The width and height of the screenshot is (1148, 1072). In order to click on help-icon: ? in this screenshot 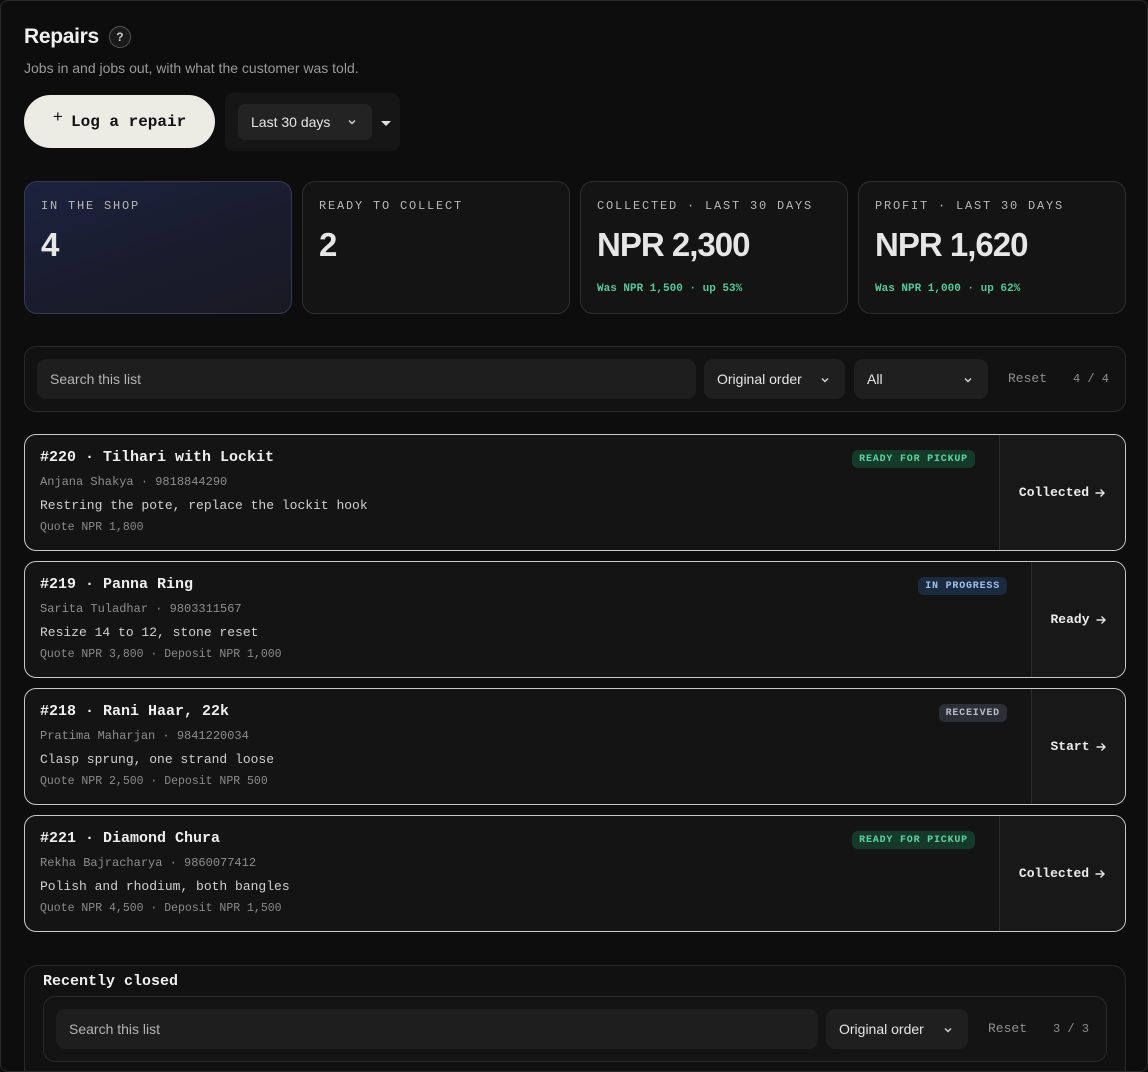, I will do `click(119, 37)`.